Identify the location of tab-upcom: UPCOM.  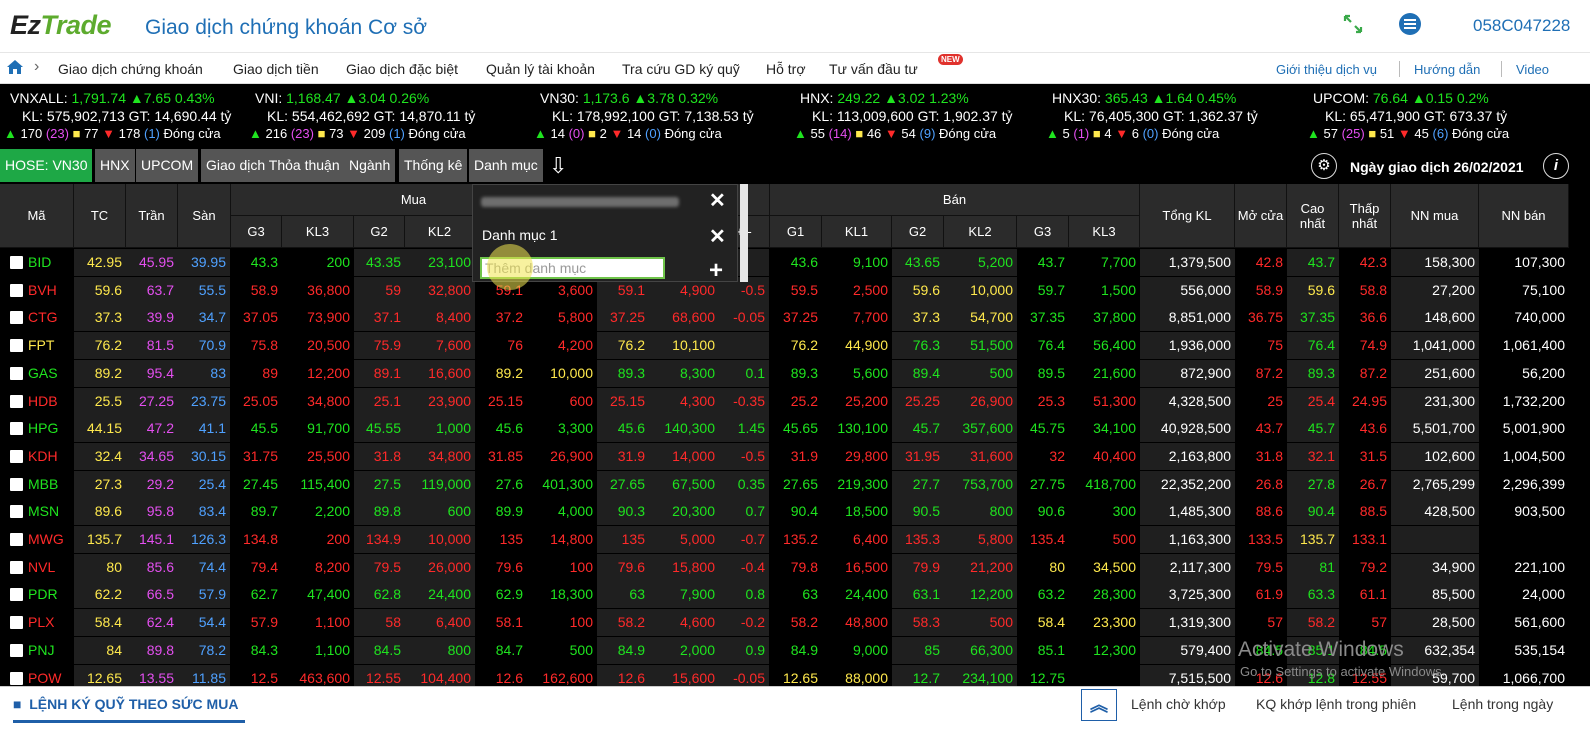
(167, 165).